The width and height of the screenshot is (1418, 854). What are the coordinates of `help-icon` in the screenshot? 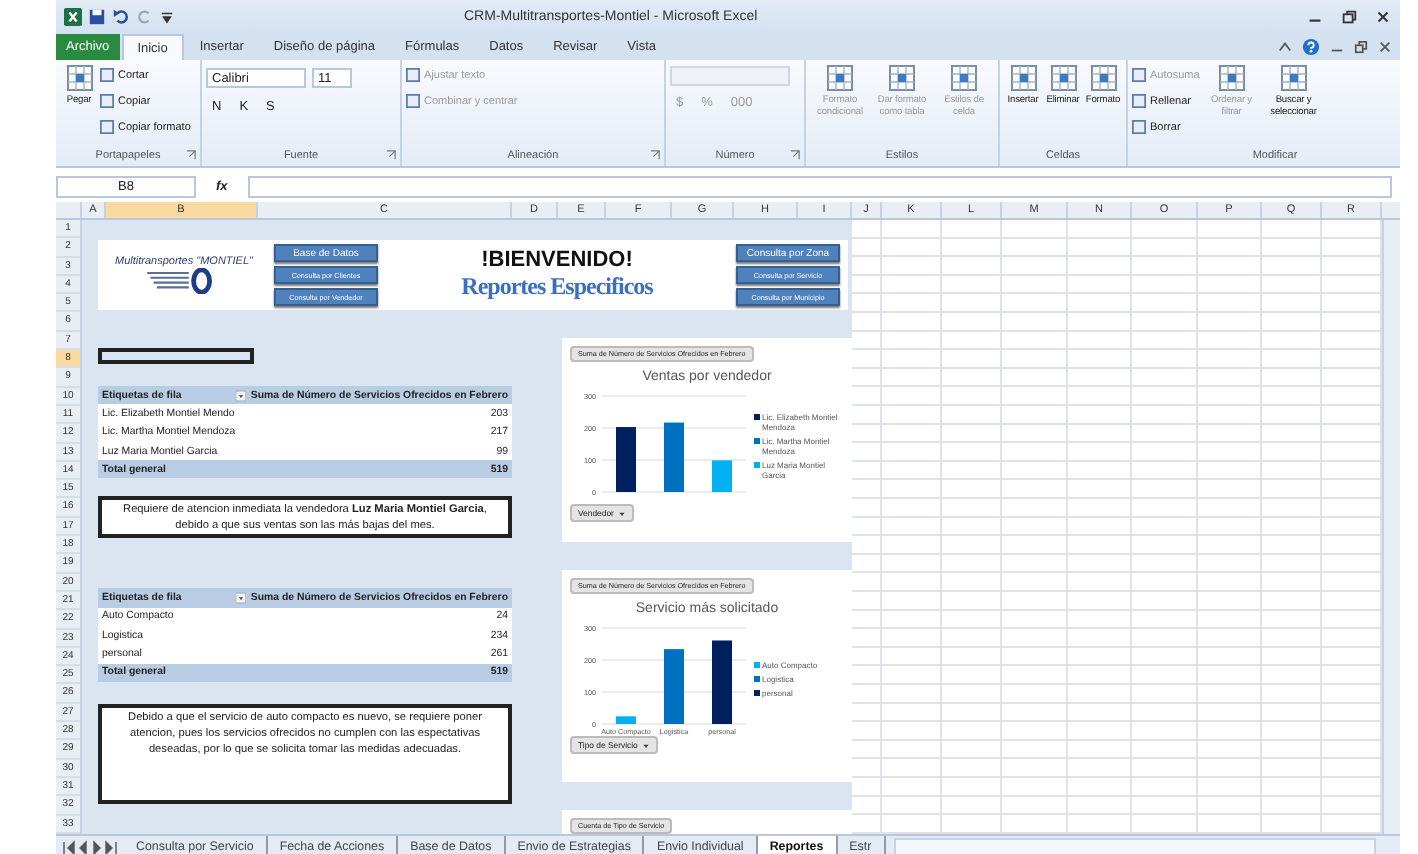 It's located at (1311, 46).